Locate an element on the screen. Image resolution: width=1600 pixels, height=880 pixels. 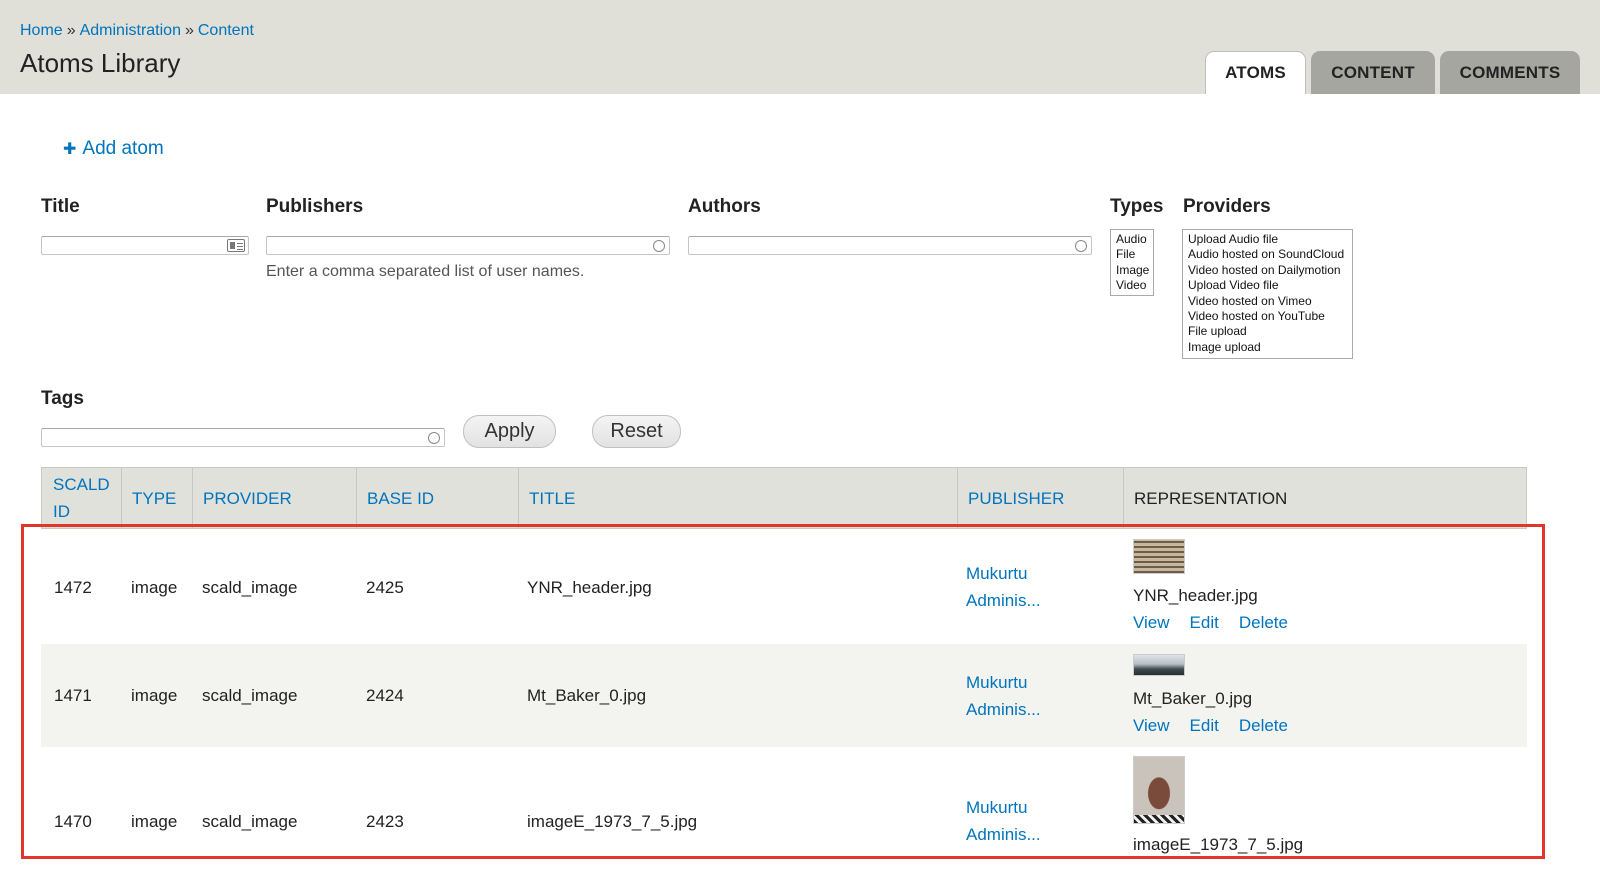
cell-scald-id: 1472 is located at coordinates (73, 587).